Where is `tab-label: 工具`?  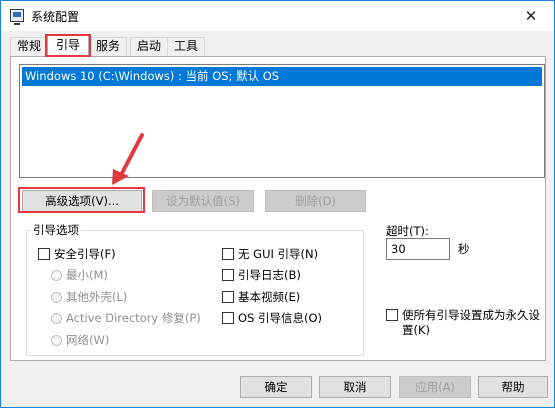
tab-label: 工具 is located at coordinates (186, 46).